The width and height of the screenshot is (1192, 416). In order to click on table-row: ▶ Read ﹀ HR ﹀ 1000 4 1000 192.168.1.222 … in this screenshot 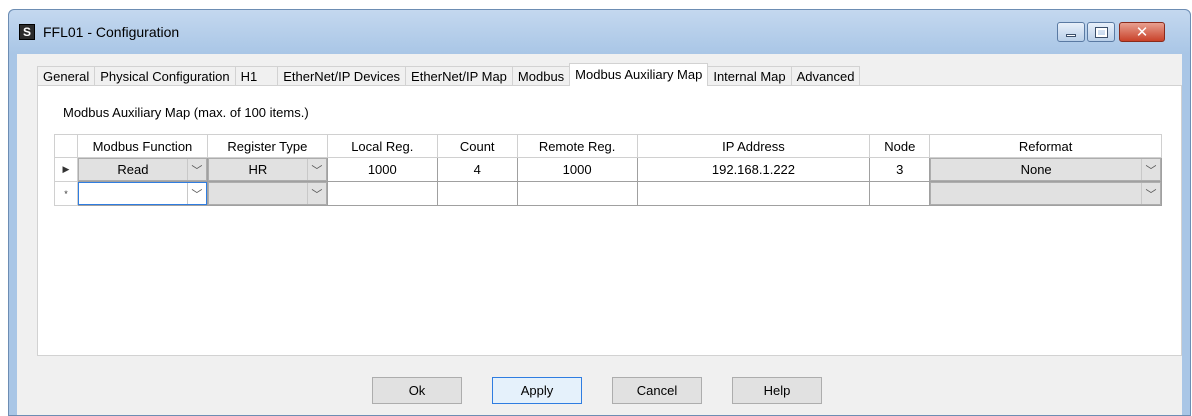, I will do `click(608, 169)`.